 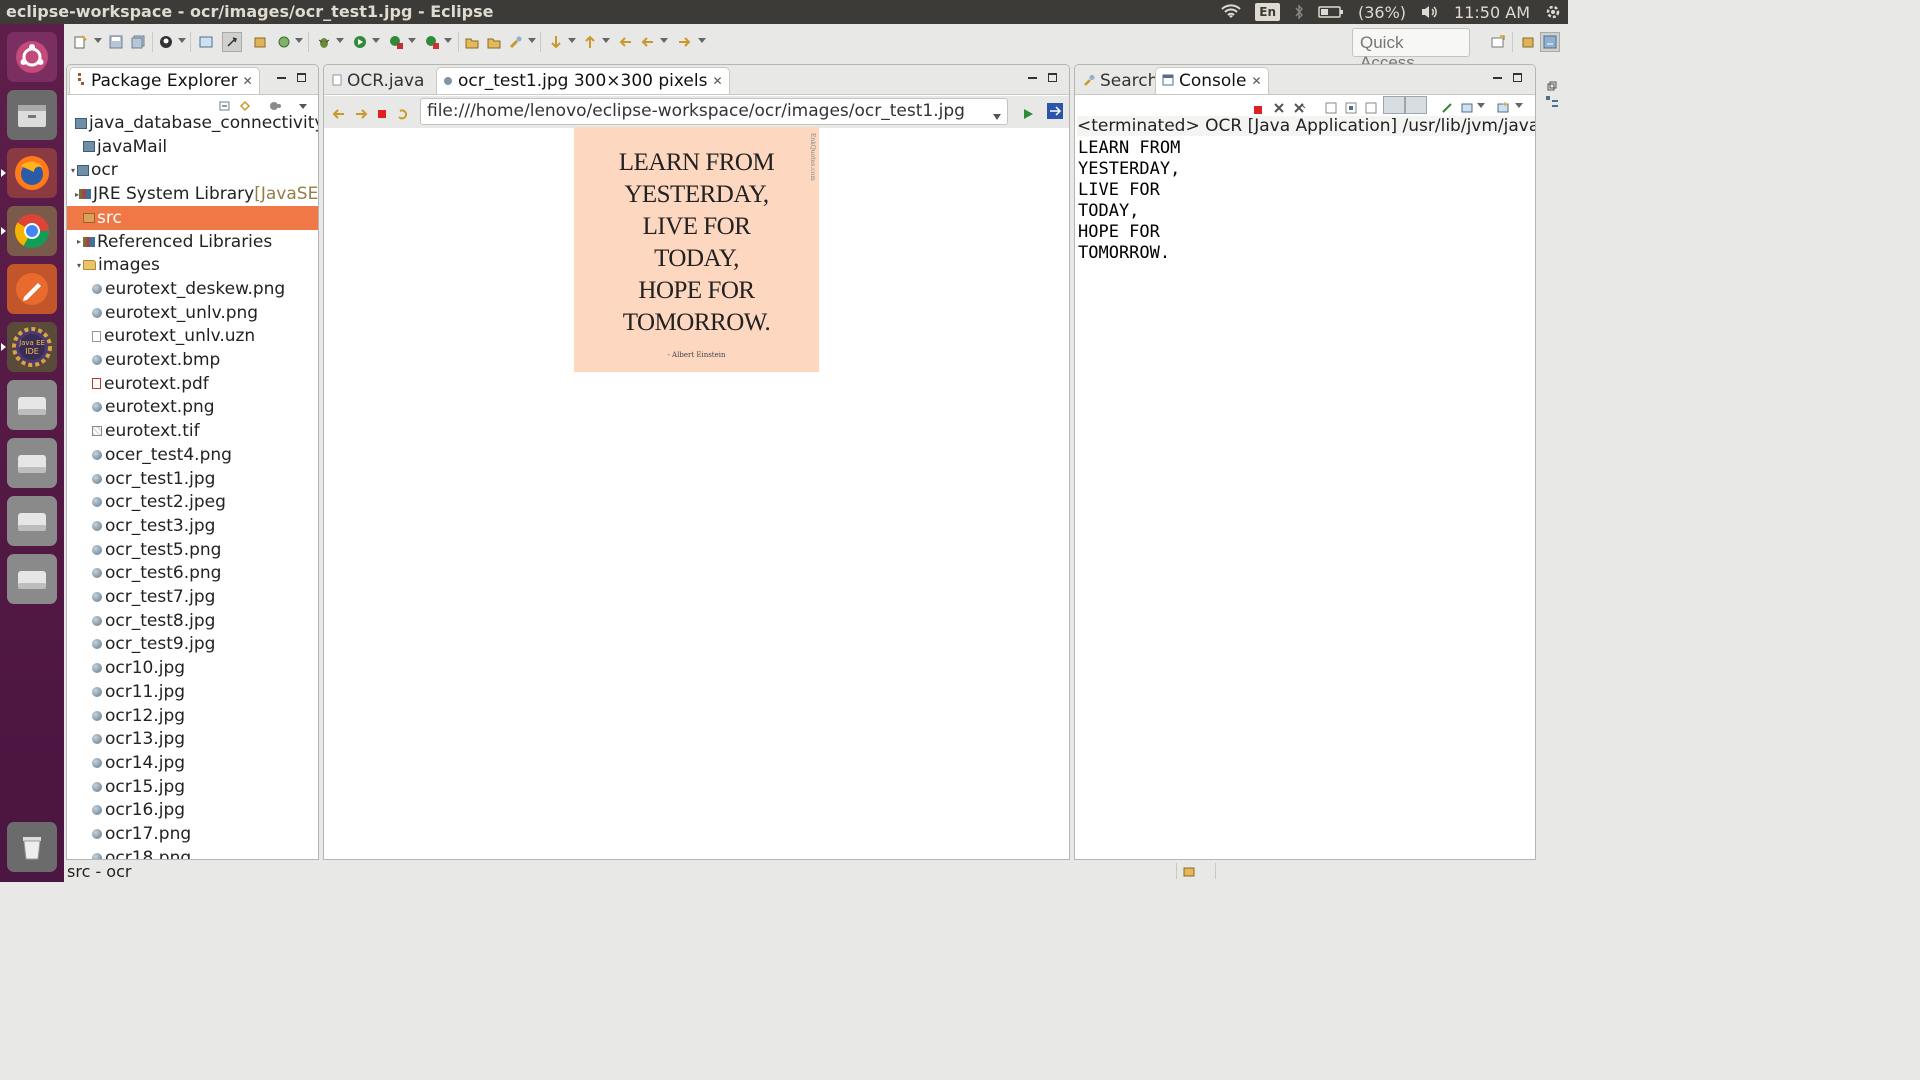 What do you see at coordinates (192, 431) in the screenshot?
I see `tree-item: eurotext.tif` at bounding box center [192, 431].